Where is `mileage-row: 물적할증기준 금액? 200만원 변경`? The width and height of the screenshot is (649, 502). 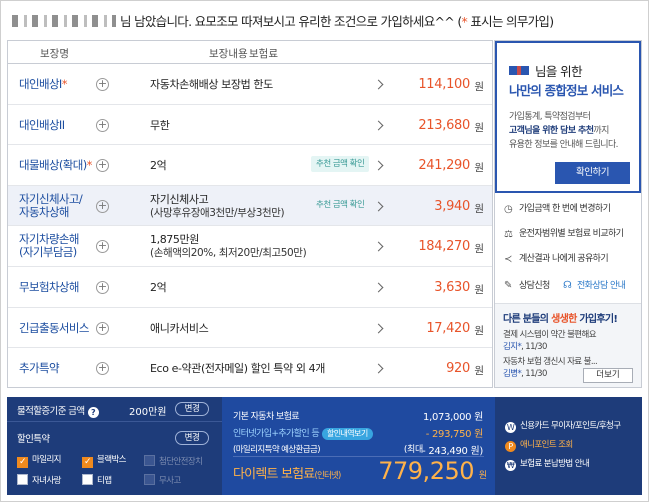 mileage-row: 물적할증기준 금액? 200만원 변경 is located at coordinates (114, 409).